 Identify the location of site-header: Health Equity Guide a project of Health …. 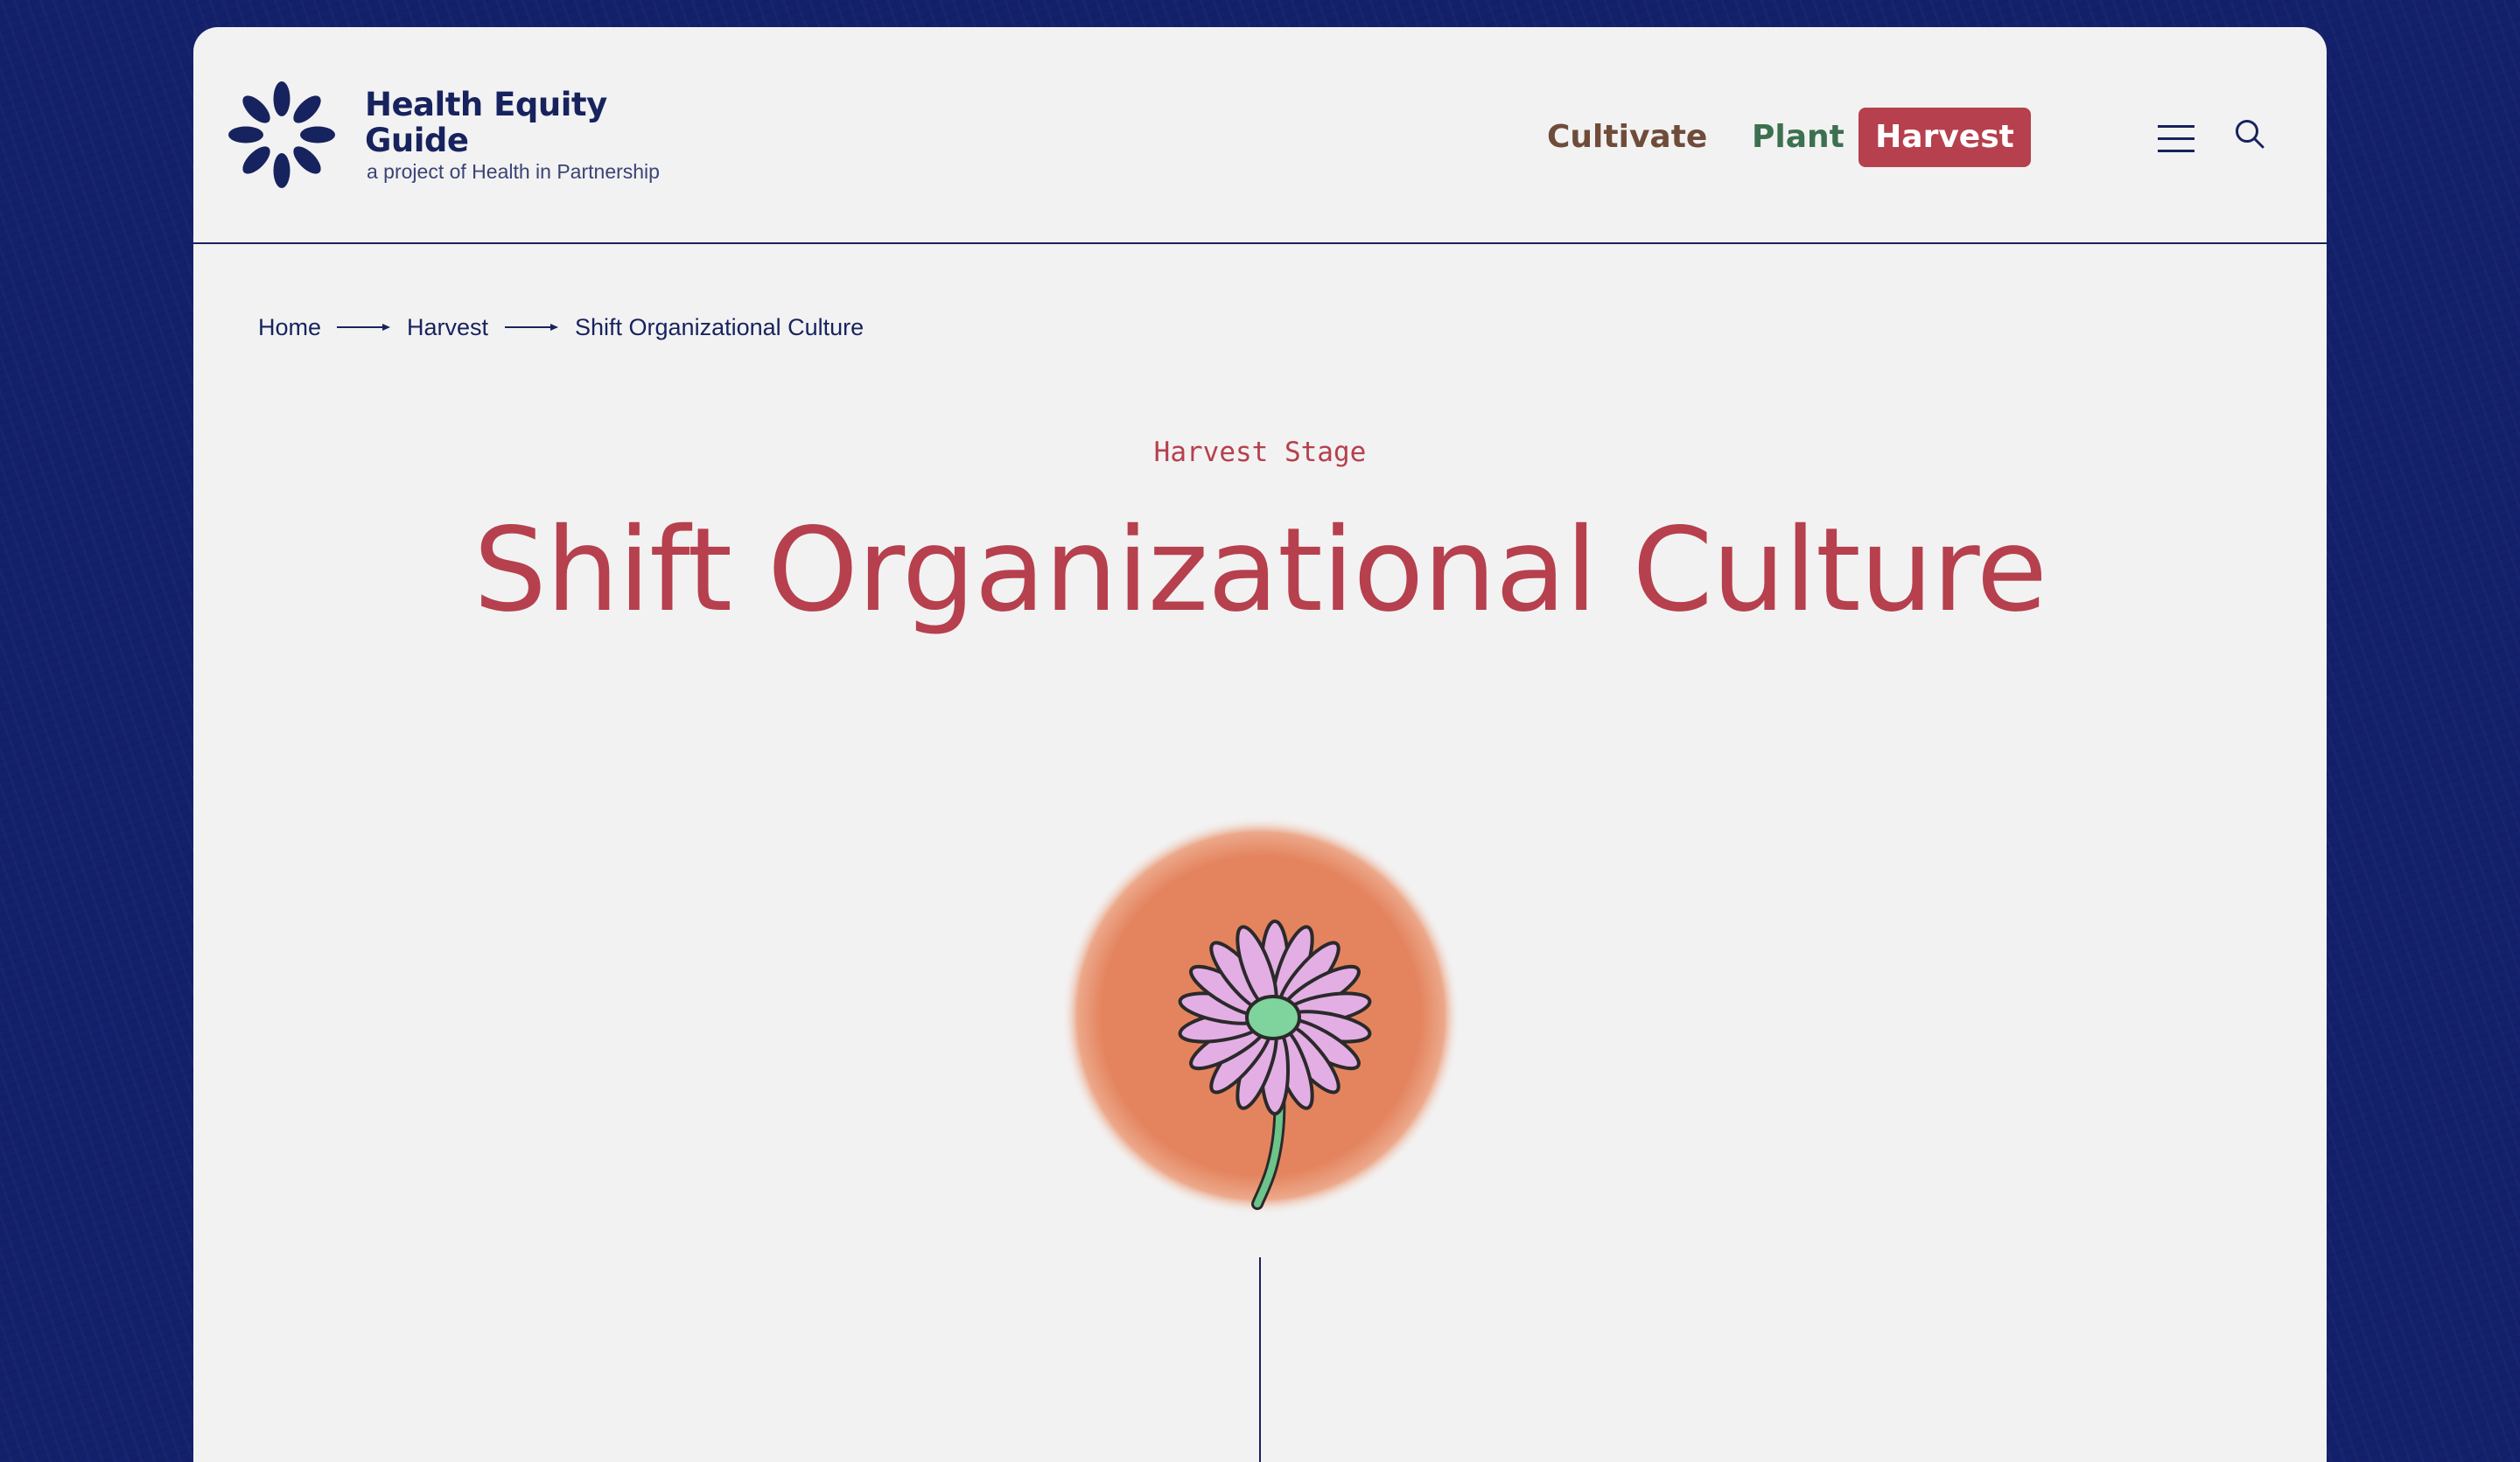
(1260, 136).